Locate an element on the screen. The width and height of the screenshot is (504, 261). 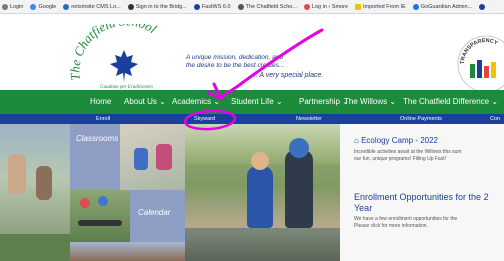
annotation-arrow-icon is located at coordinates (271, 64).